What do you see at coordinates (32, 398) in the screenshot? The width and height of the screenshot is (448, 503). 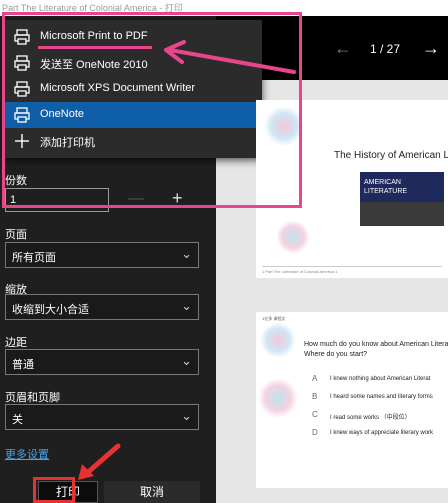 I see `header-footer-label: 页眉和页脚` at bounding box center [32, 398].